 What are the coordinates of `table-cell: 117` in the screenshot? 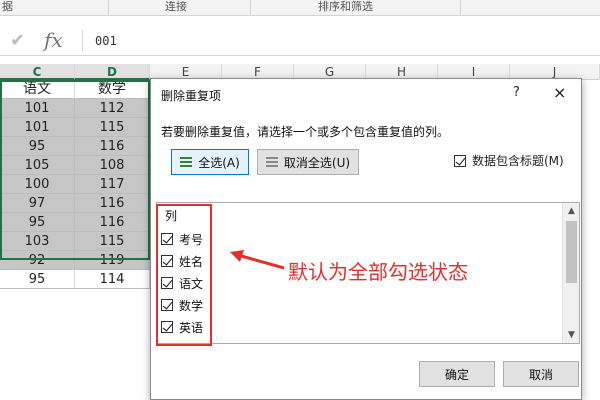 It's located at (112, 184).